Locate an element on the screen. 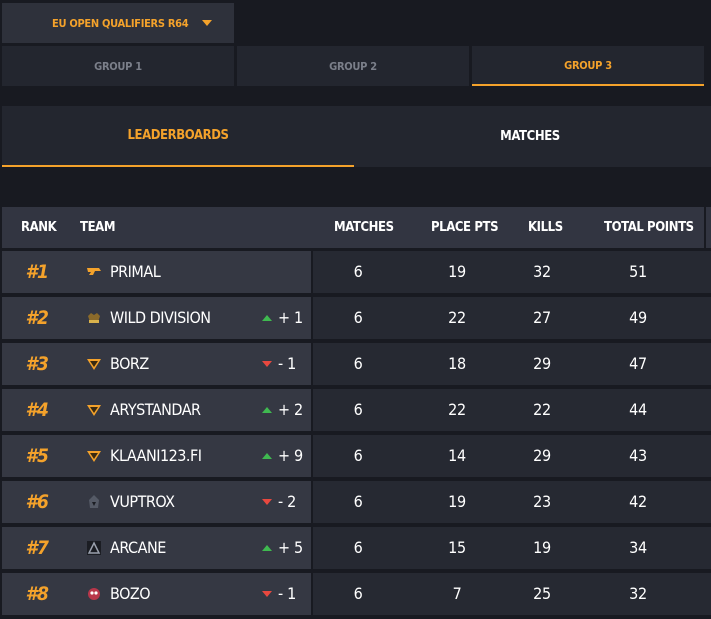  rank-cell: #8 is located at coordinates (37, 594).